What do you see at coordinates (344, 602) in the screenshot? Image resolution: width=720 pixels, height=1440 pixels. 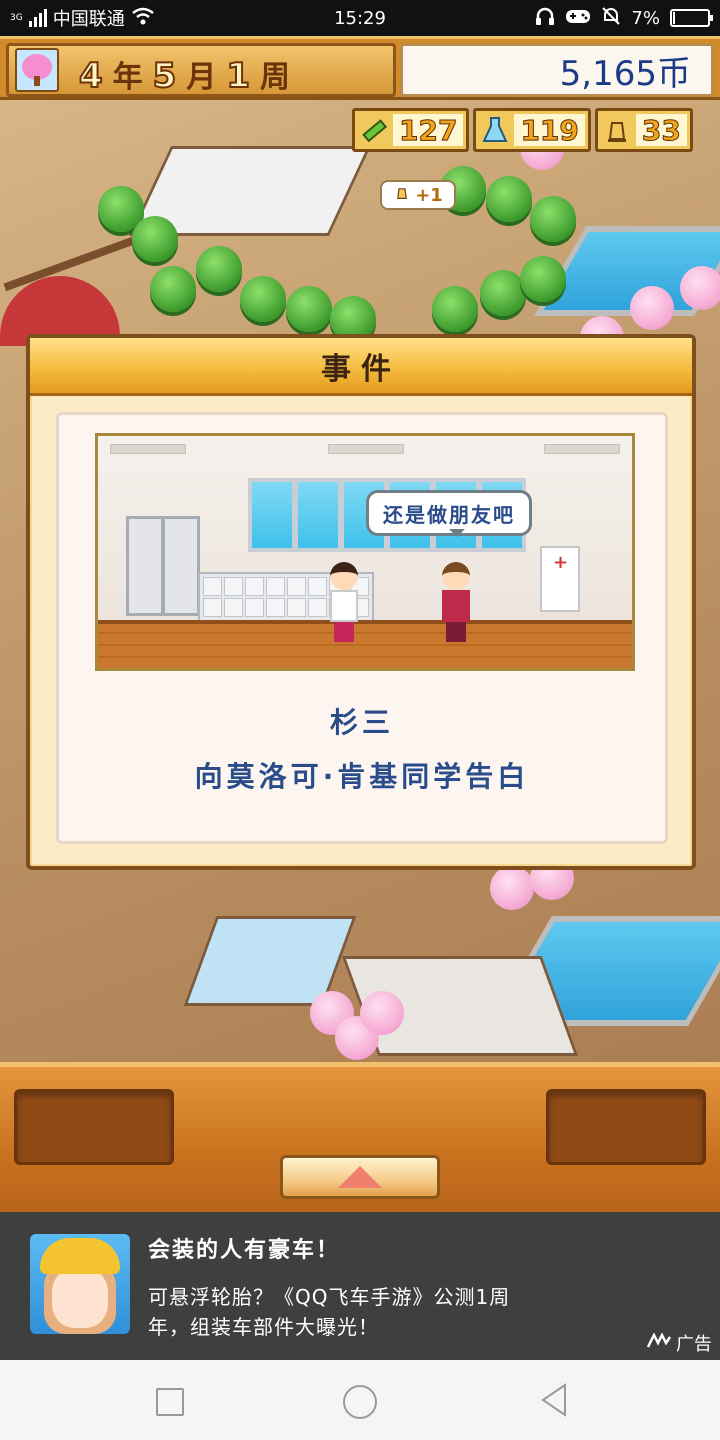 I see `student-girl` at bounding box center [344, 602].